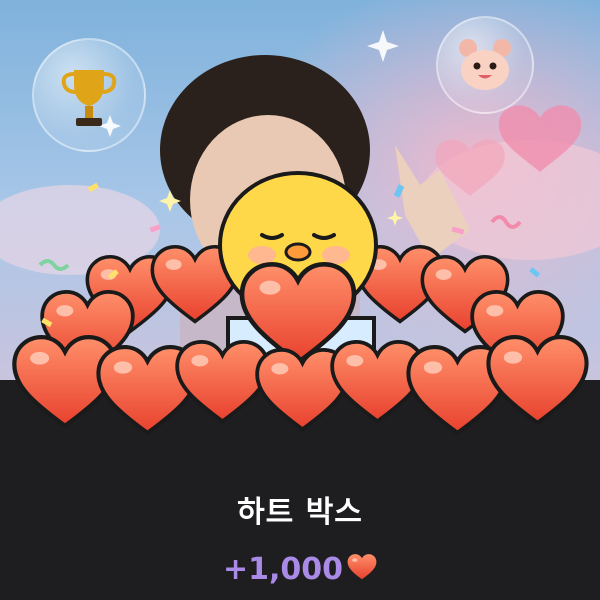 The image size is (600, 600). What do you see at coordinates (283, 569) in the screenshot?
I see `reward-amount-value: +1,000` at bounding box center [283, 569].